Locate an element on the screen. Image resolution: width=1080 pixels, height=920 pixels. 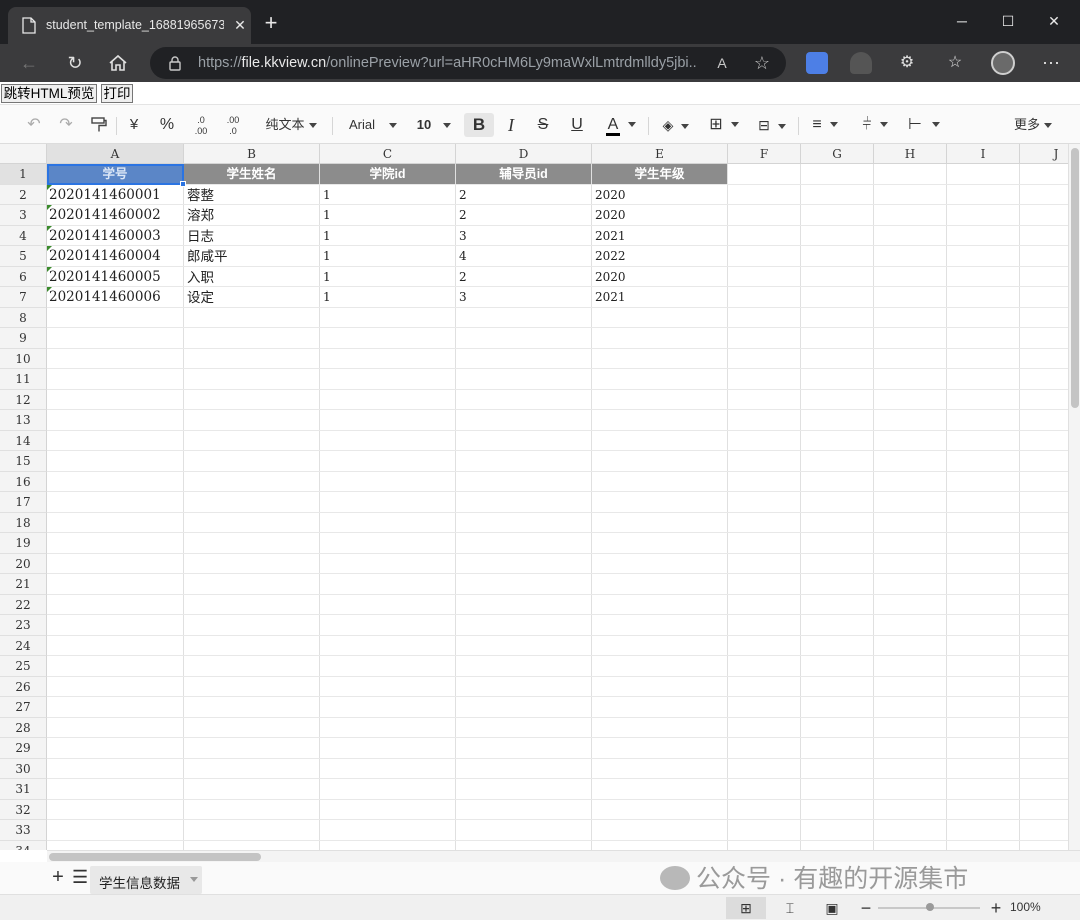
font-color-dropdown: A is located at coordinates (621, 125).